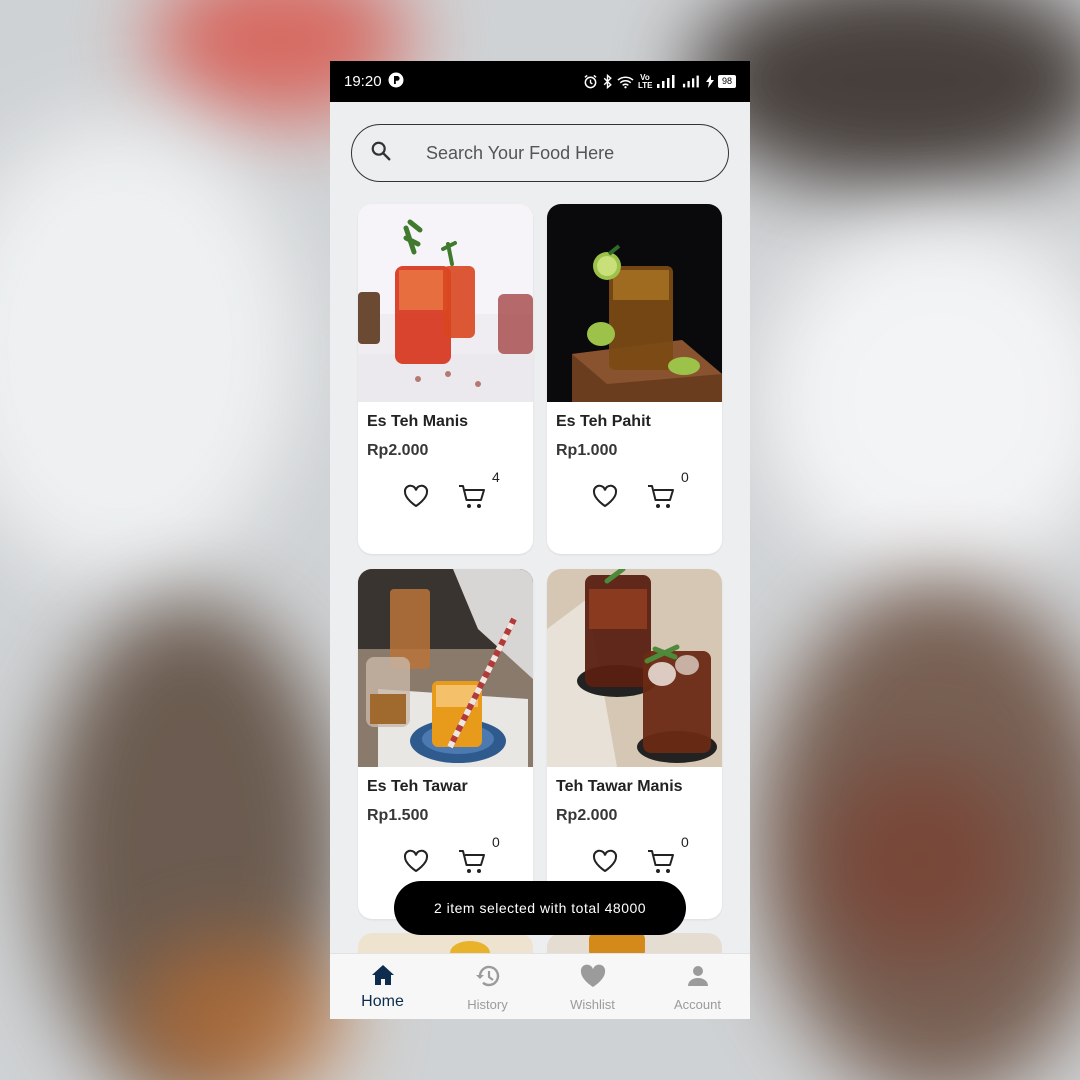  I want to click on nav-item-wishlist: Wishlist, so click(592, 986).